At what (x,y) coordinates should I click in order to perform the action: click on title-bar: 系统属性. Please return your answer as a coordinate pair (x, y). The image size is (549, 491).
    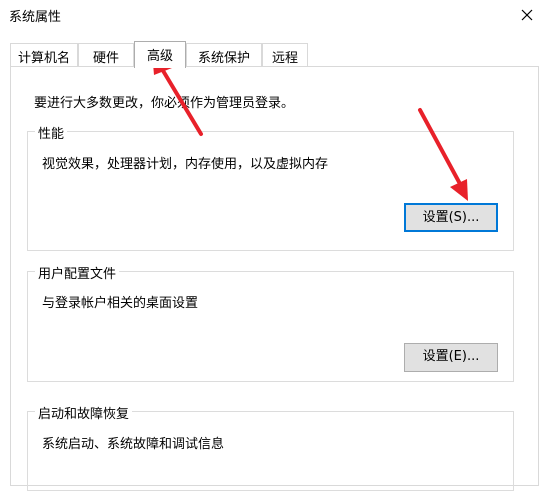
    Looking at the image, I should click on (274, 15).